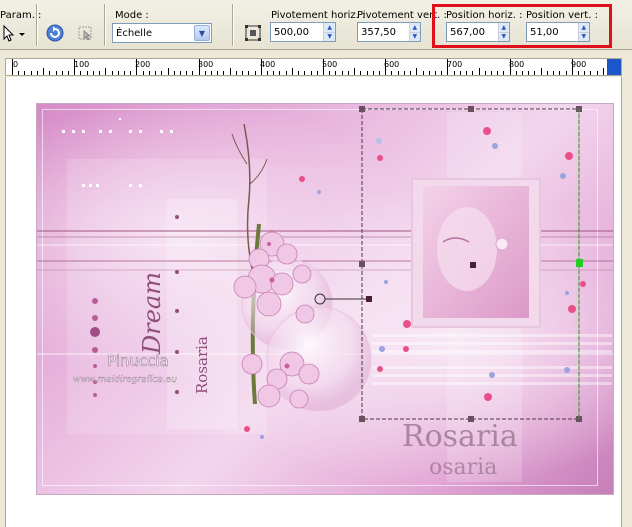 Image resolution: width=632 pixels, height=527 pixels. I want to click on ruler-tick-label: 500, so click(330, 64).